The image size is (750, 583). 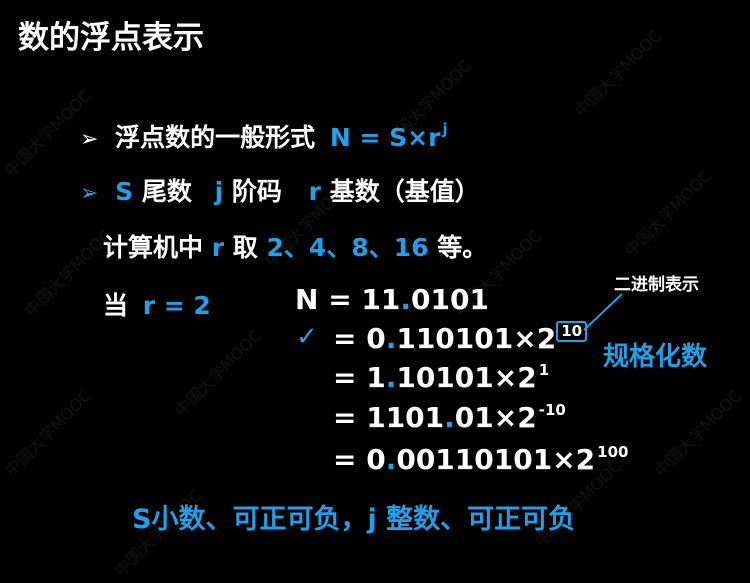 I want to click on equation-frac: 01, so click(x=474, y=417).